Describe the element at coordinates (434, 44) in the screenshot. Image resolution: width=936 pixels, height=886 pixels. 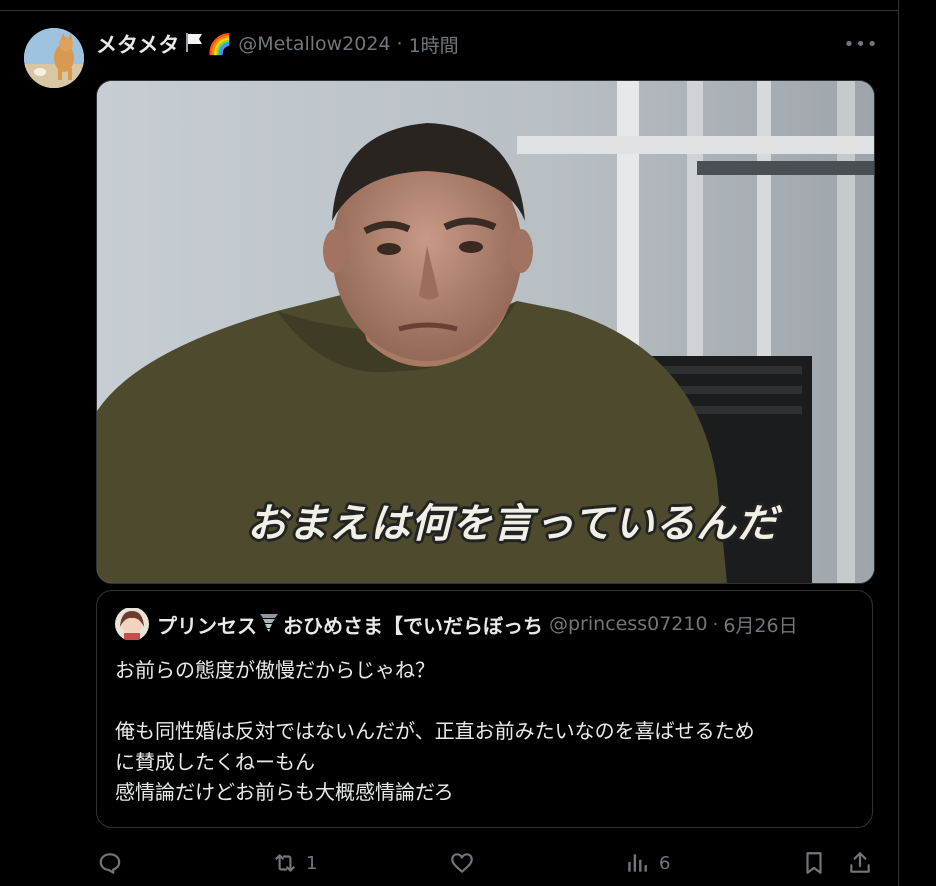
I see `timestamp: 1時間` at that location.